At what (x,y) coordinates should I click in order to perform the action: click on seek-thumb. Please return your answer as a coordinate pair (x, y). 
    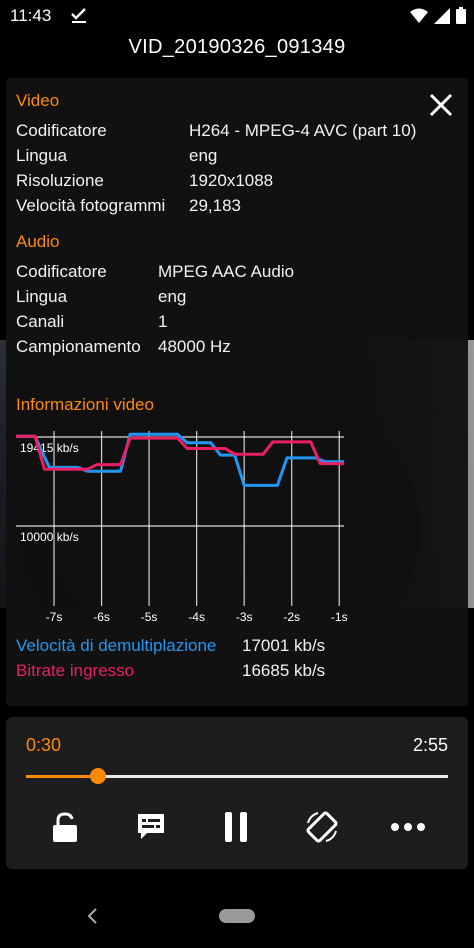
    Looking at the image, I should click on (98, 776).